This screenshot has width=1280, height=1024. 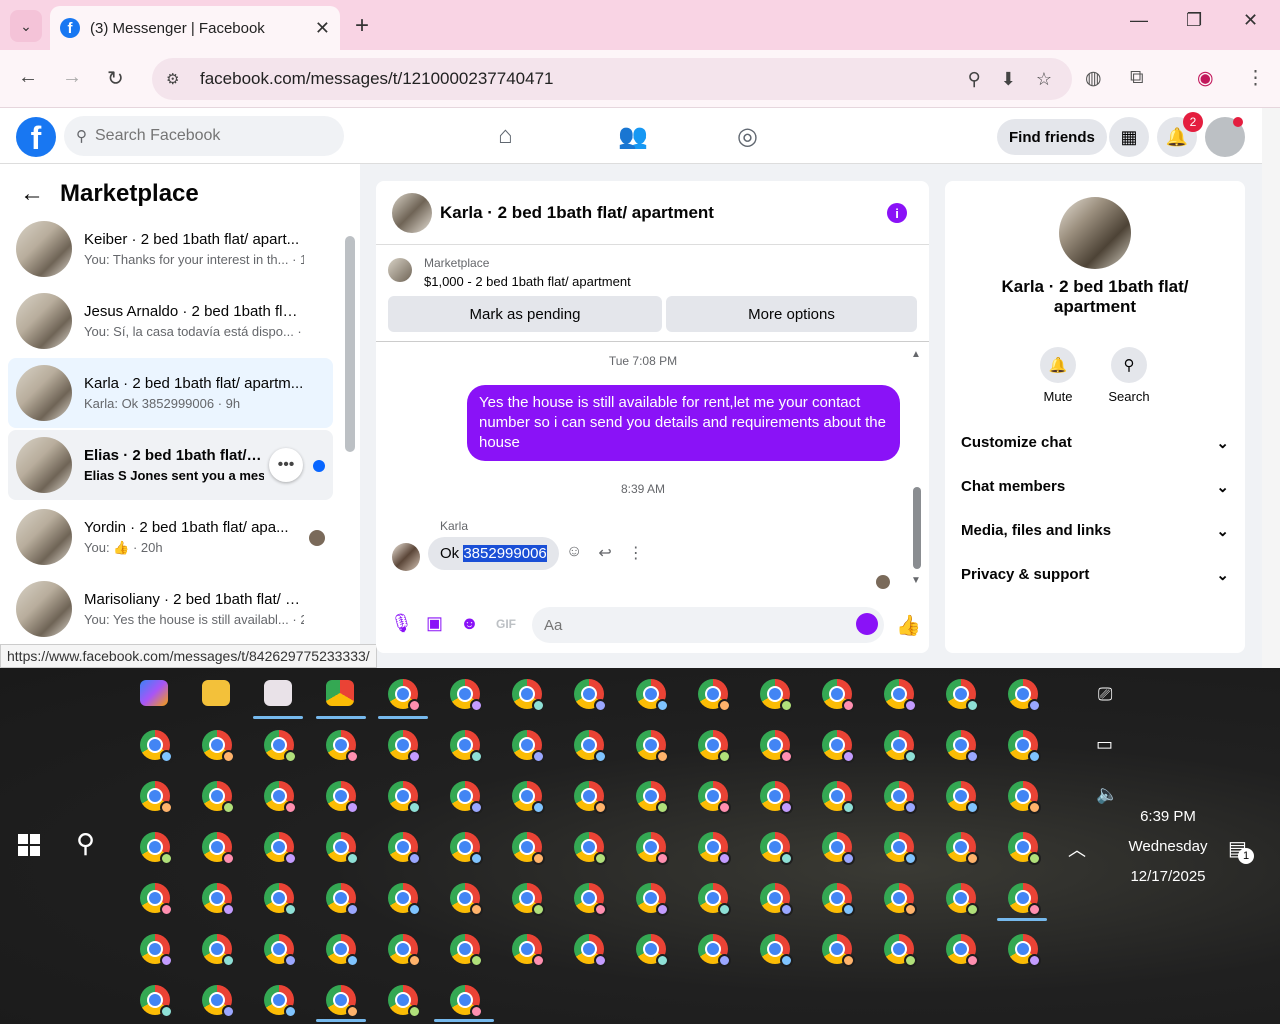 I want to click on menu-icon: ⋮, so click(x=1255, y=78).